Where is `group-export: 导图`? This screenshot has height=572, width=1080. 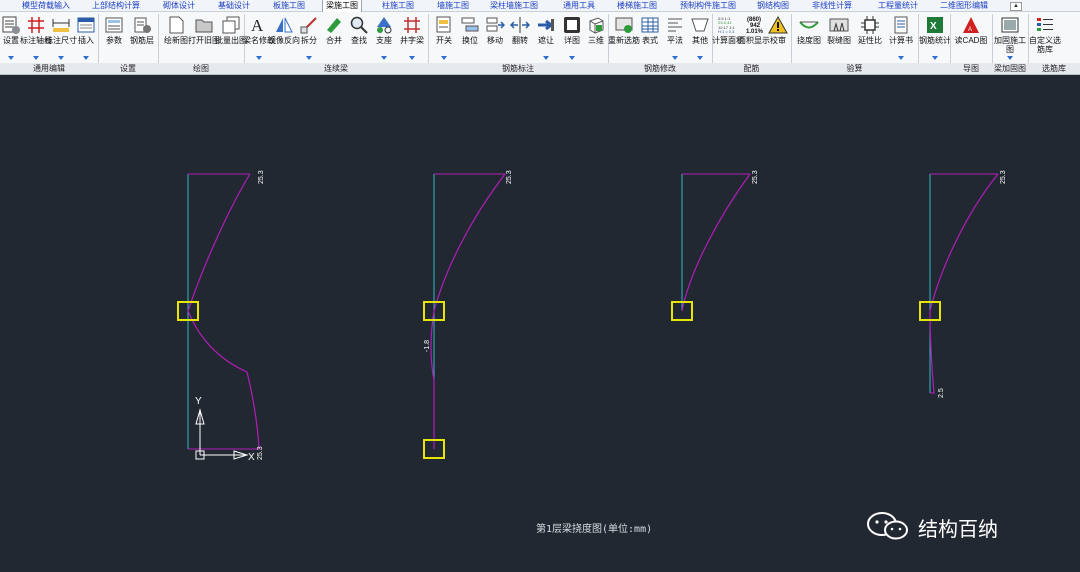
group-export: 导图 is located at coordinates (971, 68).